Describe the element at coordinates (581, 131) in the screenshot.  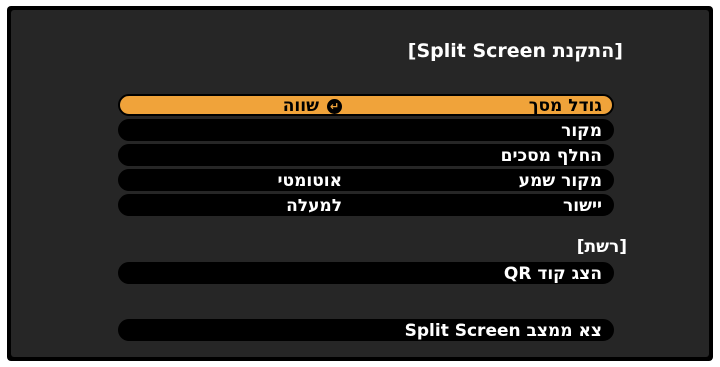
I see `menu-item-label: מקור` at that location.